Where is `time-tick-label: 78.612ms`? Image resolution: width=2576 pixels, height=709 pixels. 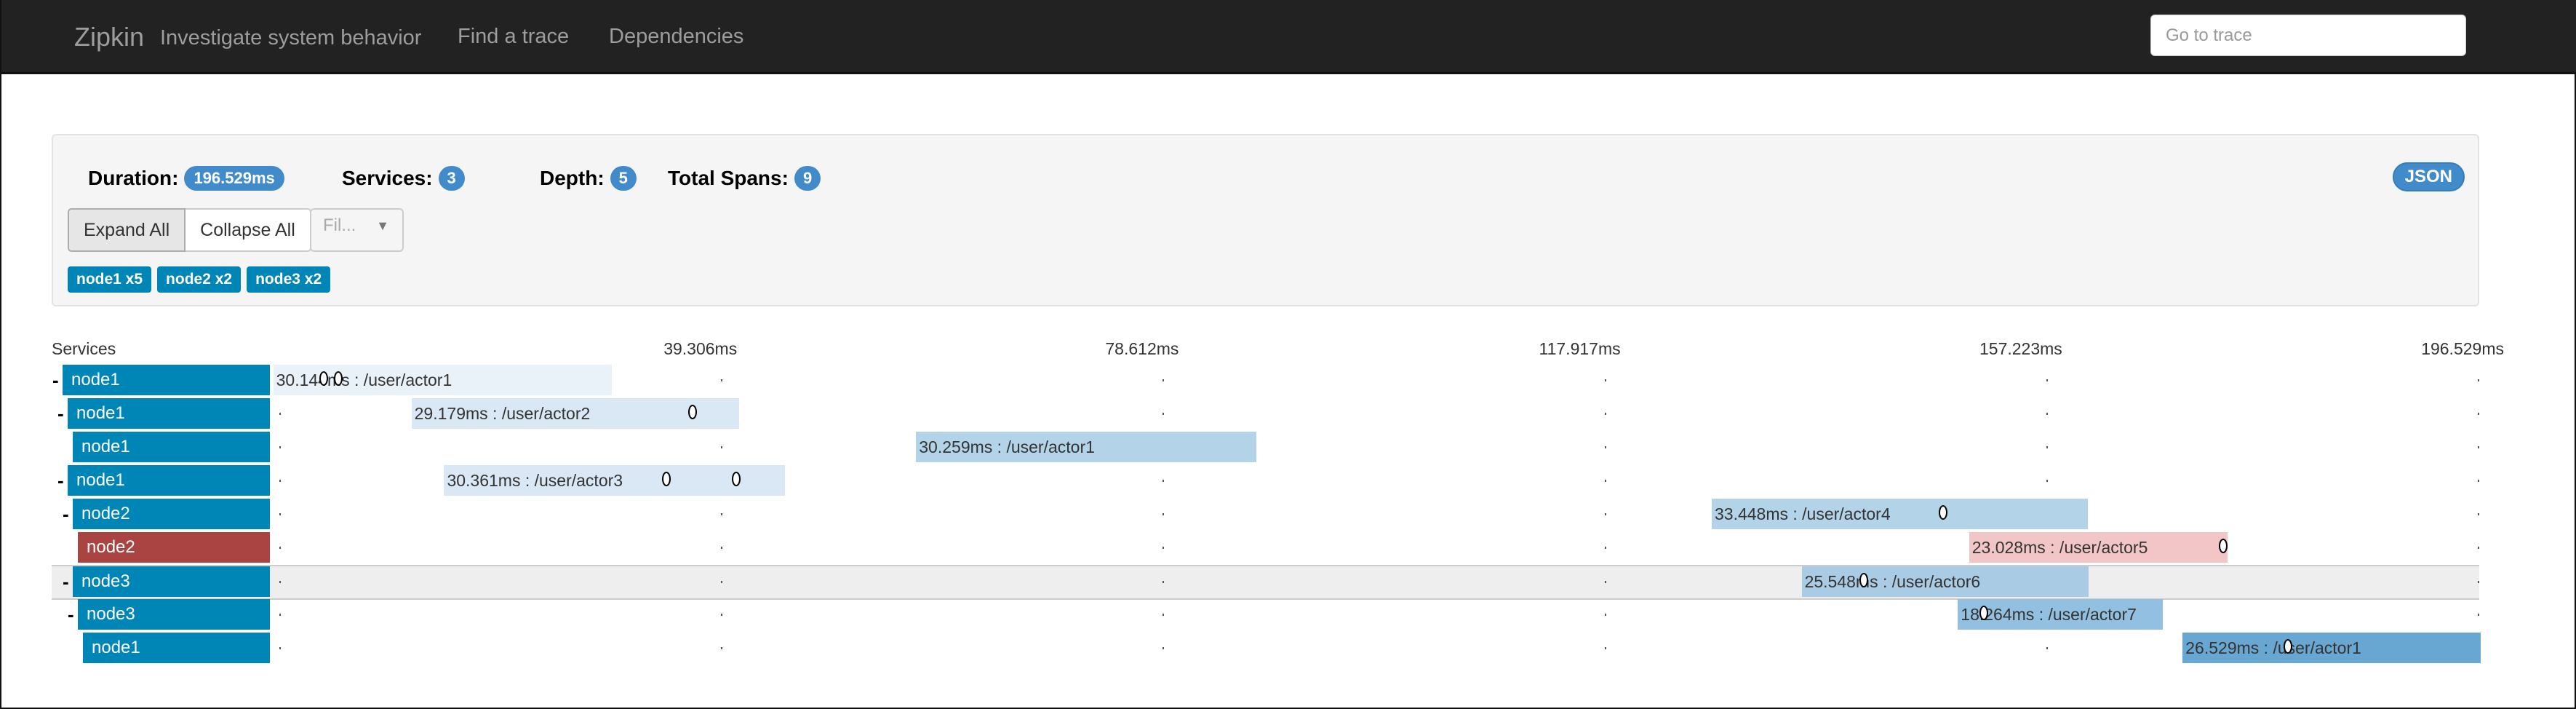 time-tick-label: 78.612ms is located at coordinates (1142, 349).